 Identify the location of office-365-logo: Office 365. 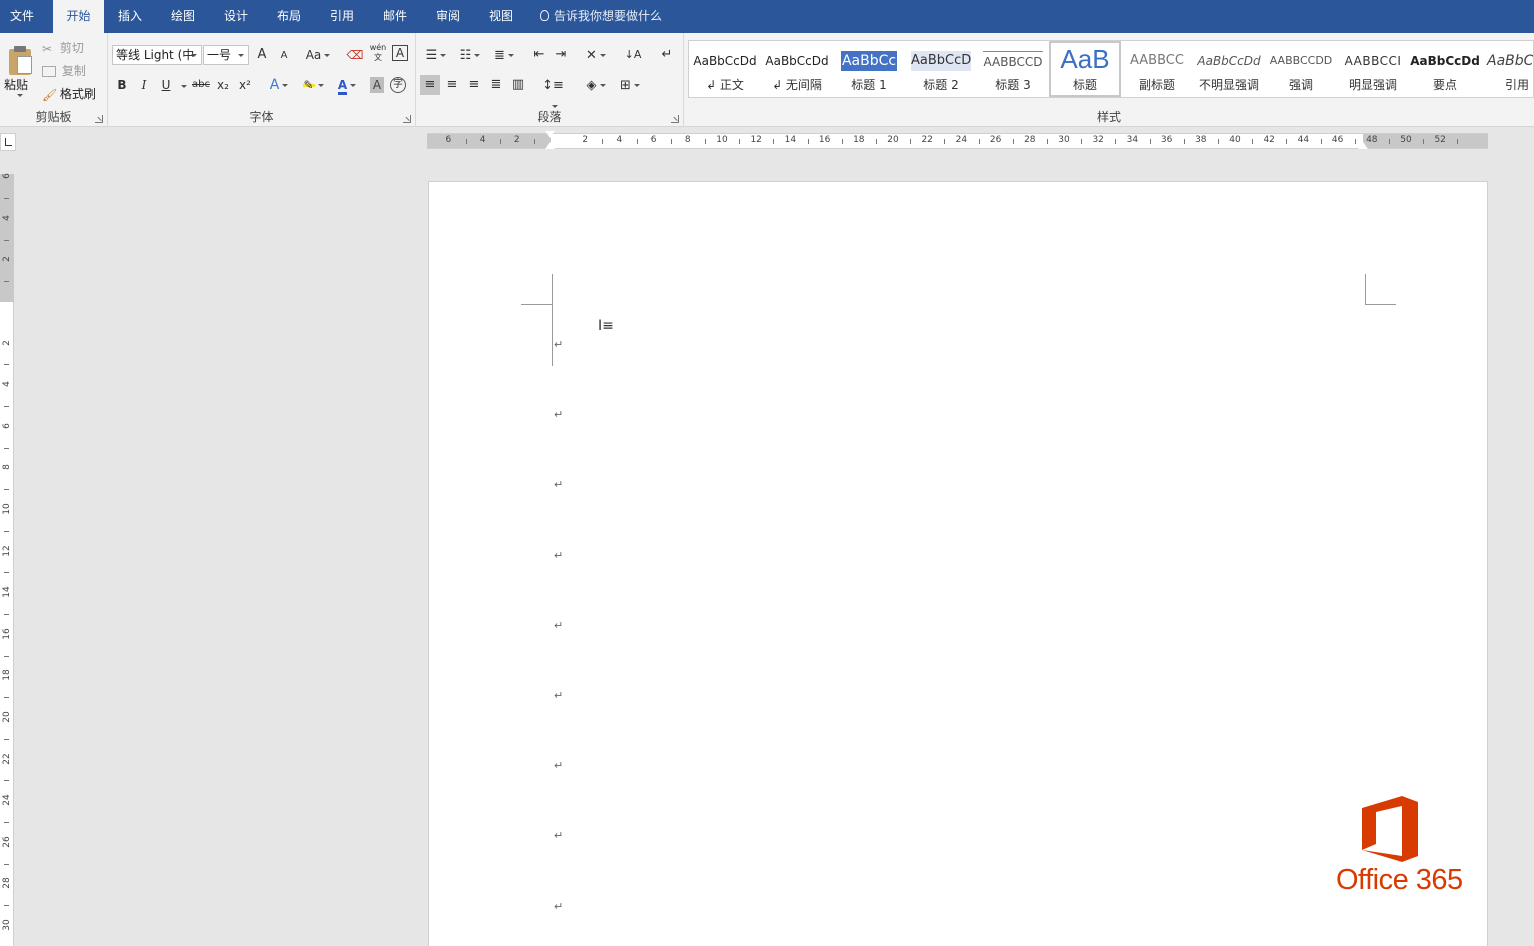
(1401, 849).